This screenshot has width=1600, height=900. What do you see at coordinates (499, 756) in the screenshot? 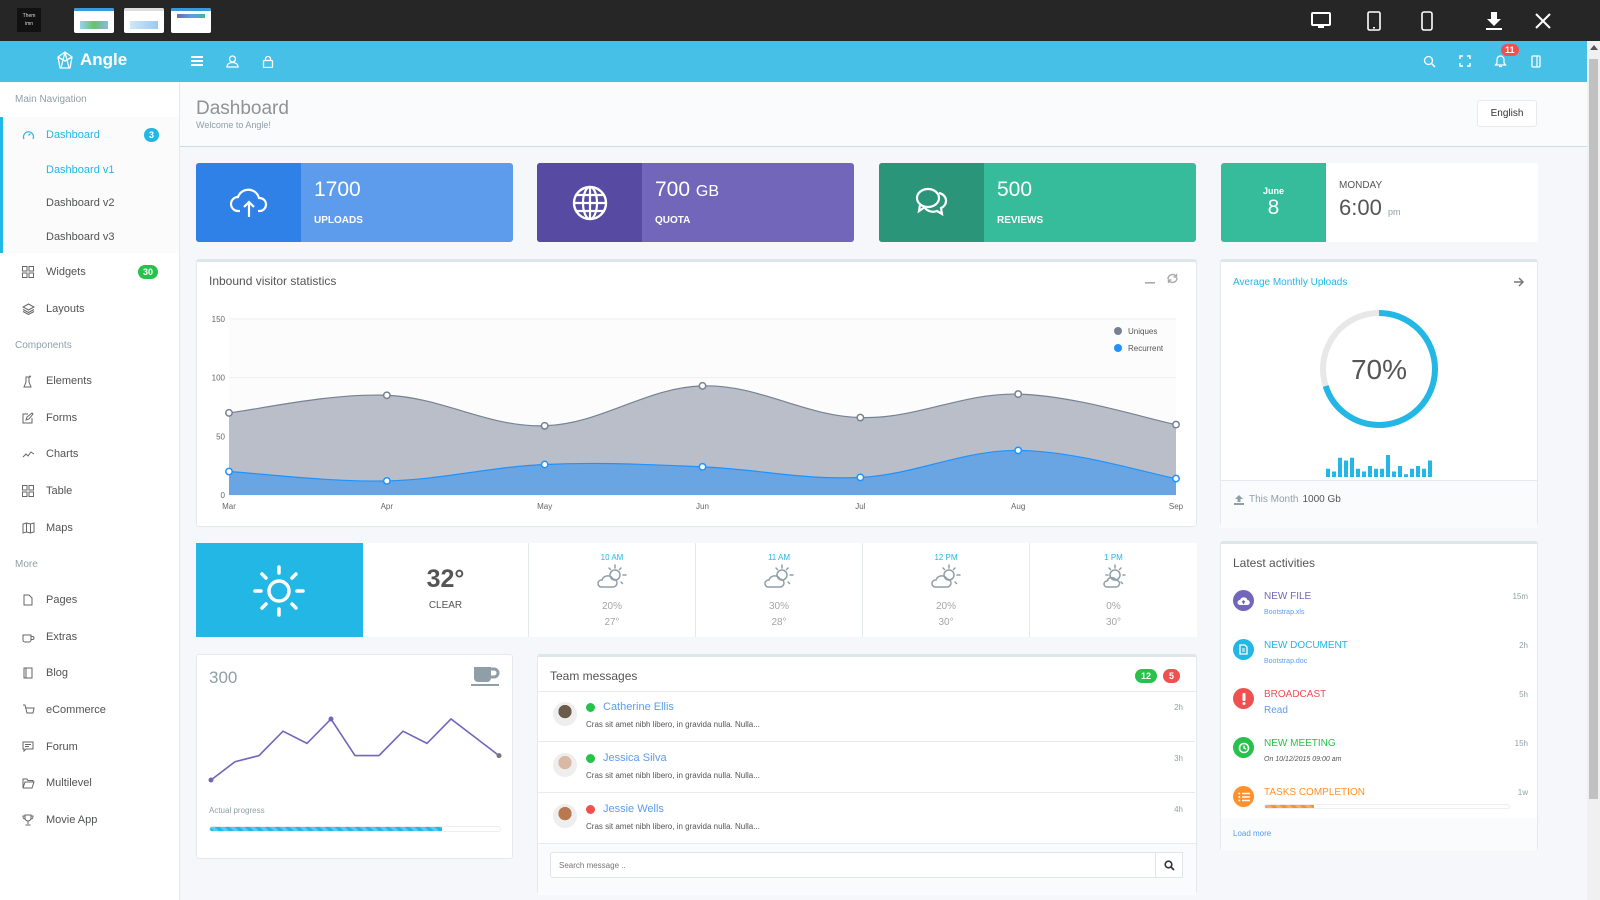
I see `sparkline-end-point` at bounding box center [499, 756].